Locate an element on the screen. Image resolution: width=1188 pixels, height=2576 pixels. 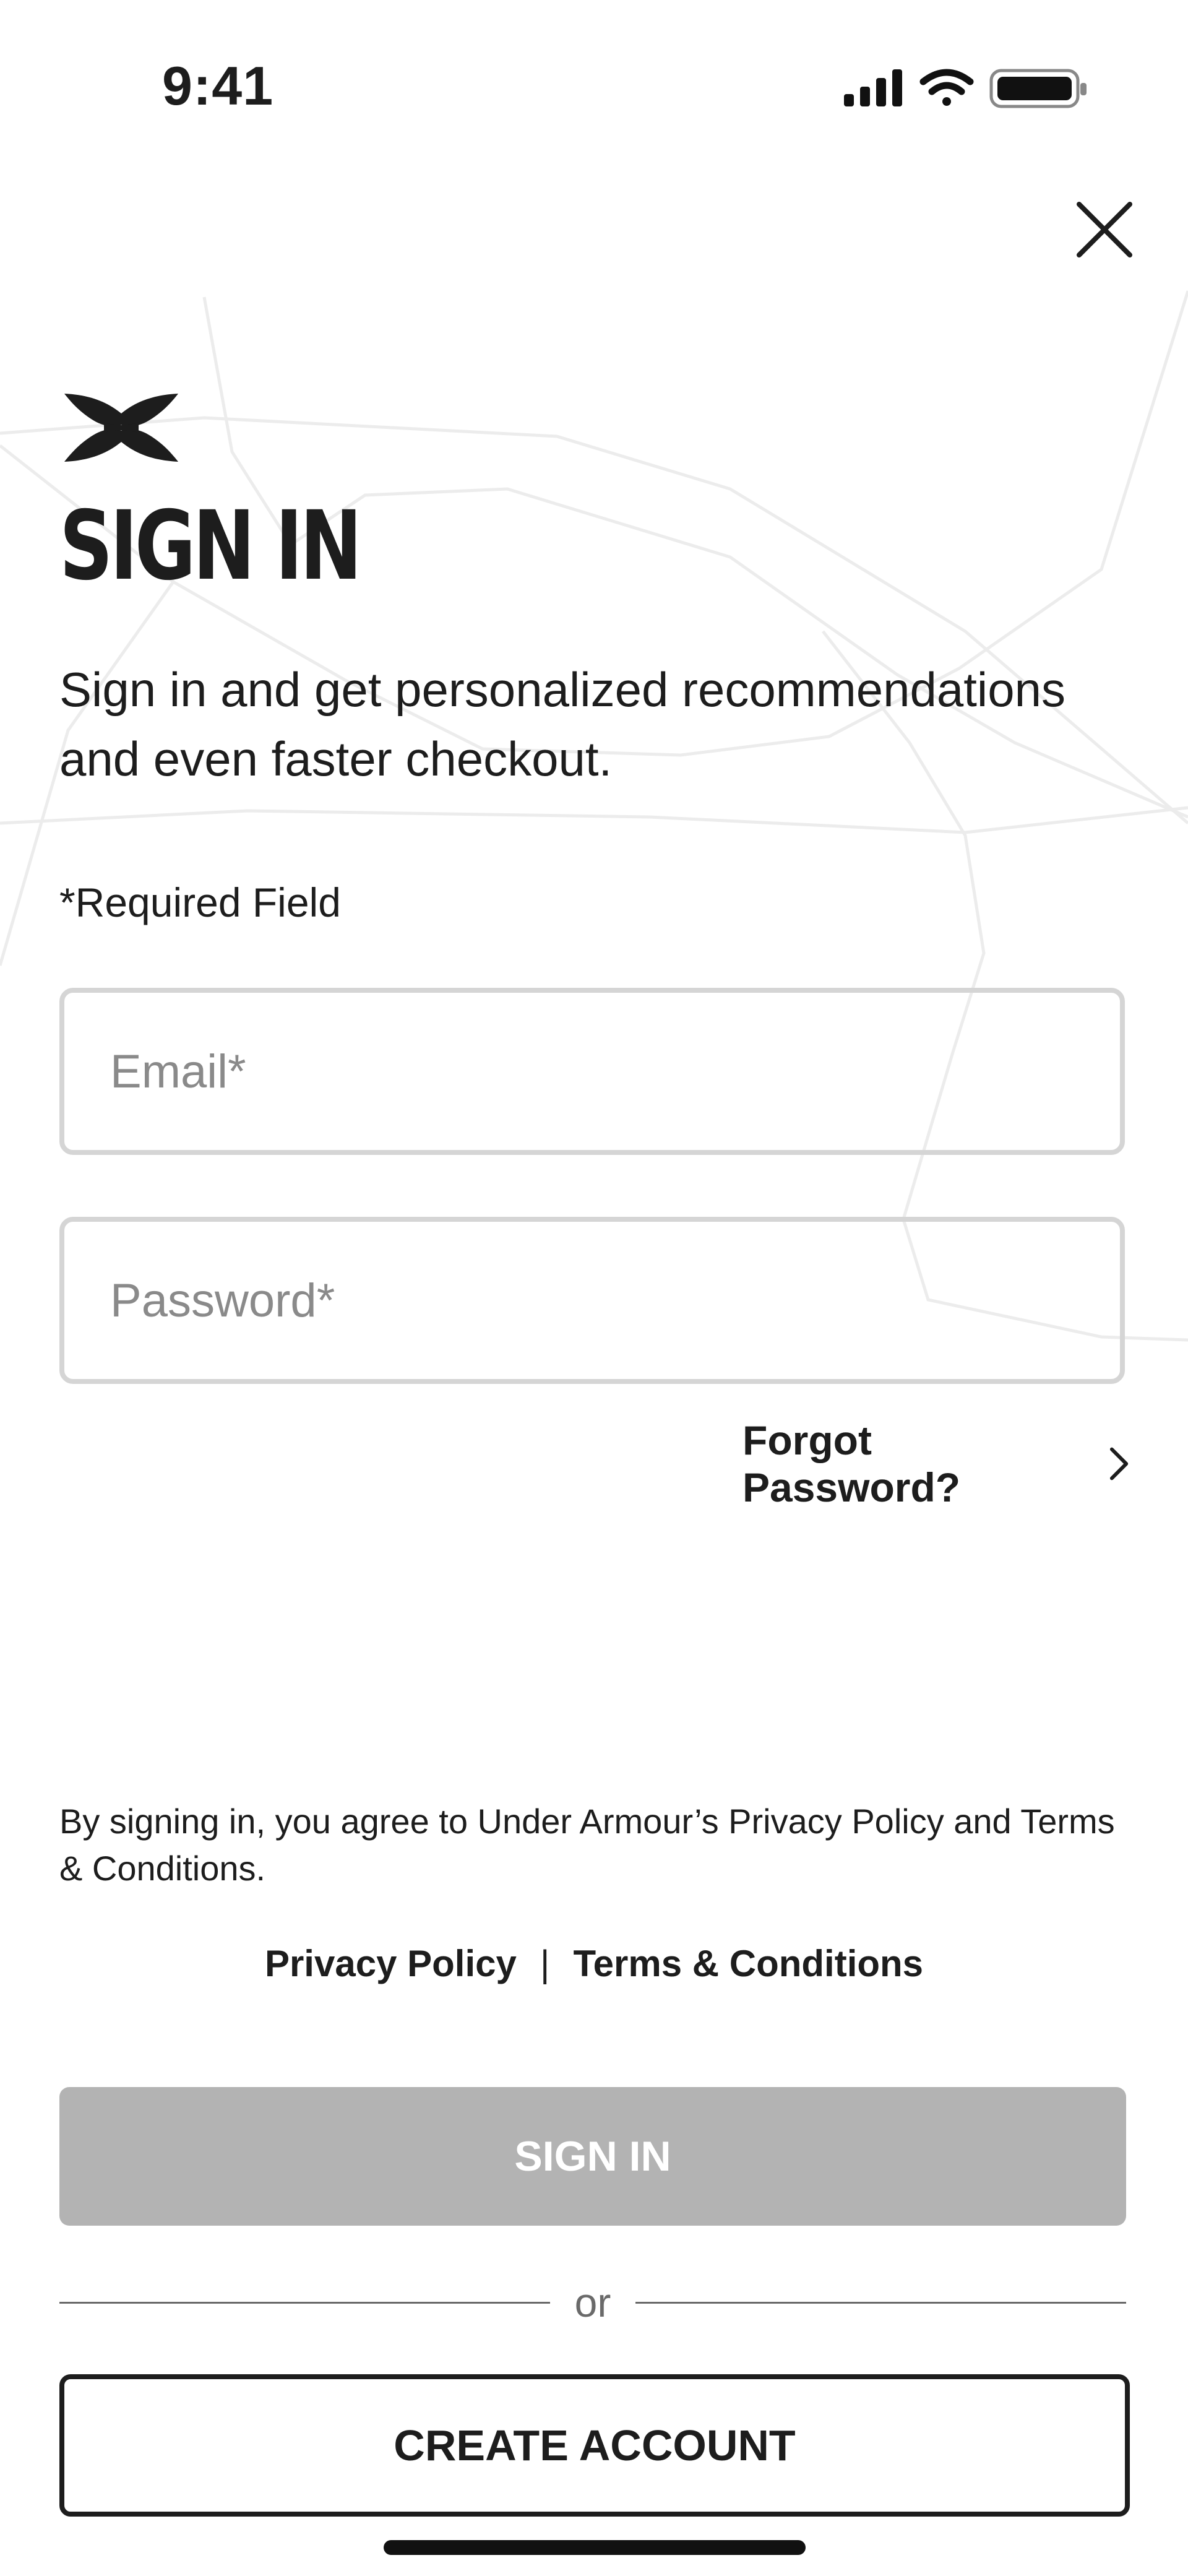
required-field-note: *Required Field is located at coordinates (200, 902).